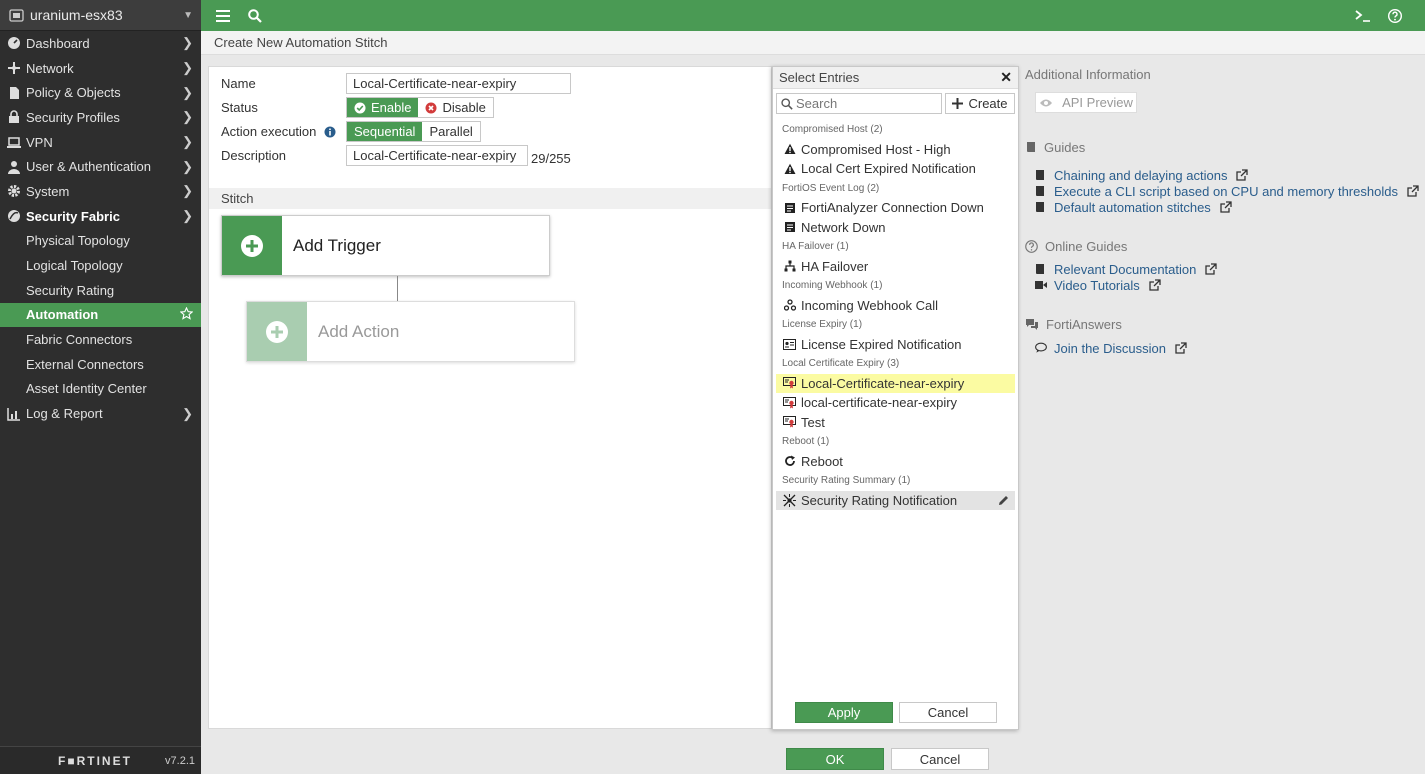  Describe the element at coordinates (223, 16) in the screenshot. I see `menu-icon` at that location.